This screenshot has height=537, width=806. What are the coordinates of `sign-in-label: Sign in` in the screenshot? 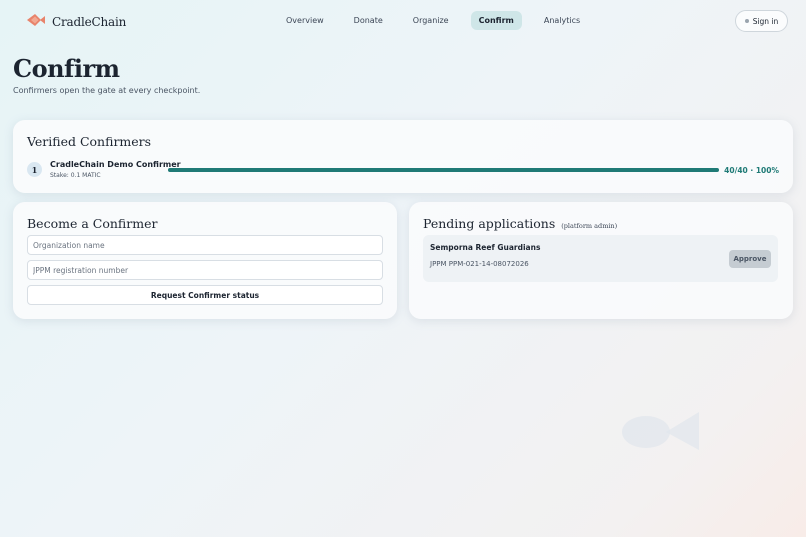 It's located at (765, 21).